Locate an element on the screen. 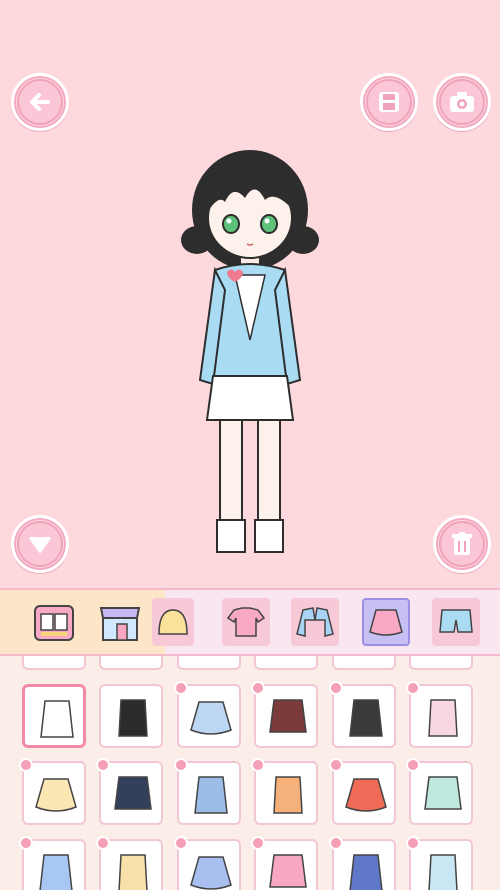 This screenshot has width=500, height=890. plain-white-skirt-icon is located at coordinates (57, 719).